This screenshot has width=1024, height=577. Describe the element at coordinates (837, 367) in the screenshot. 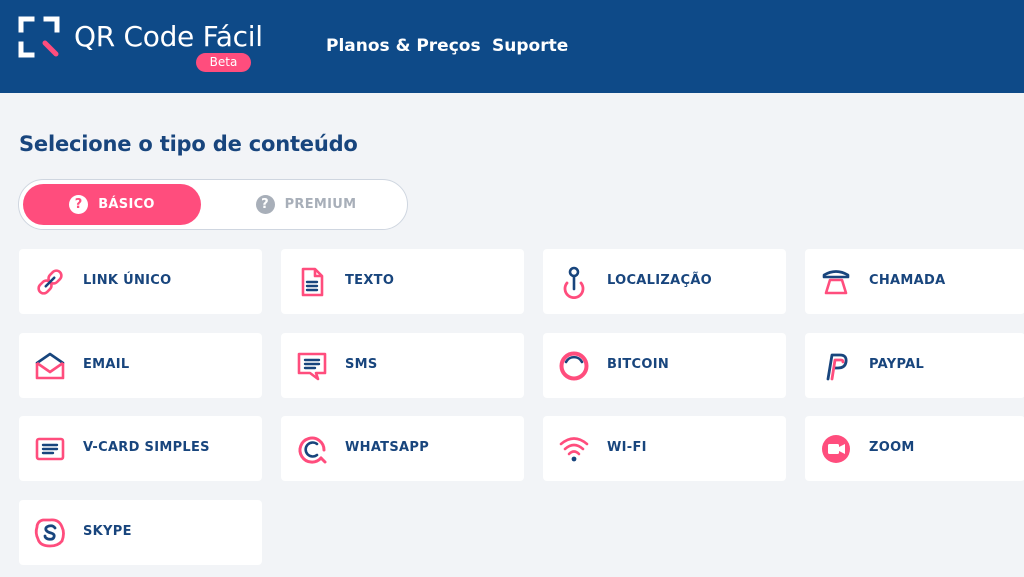

I see `paypal-icon` at that location.